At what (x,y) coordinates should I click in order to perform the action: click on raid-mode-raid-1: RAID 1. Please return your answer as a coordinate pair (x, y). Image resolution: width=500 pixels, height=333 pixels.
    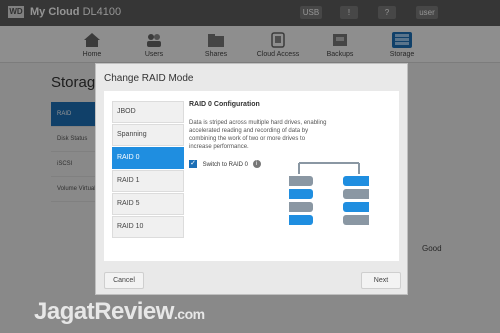
    Looking at the image, I should click on (148, 181).